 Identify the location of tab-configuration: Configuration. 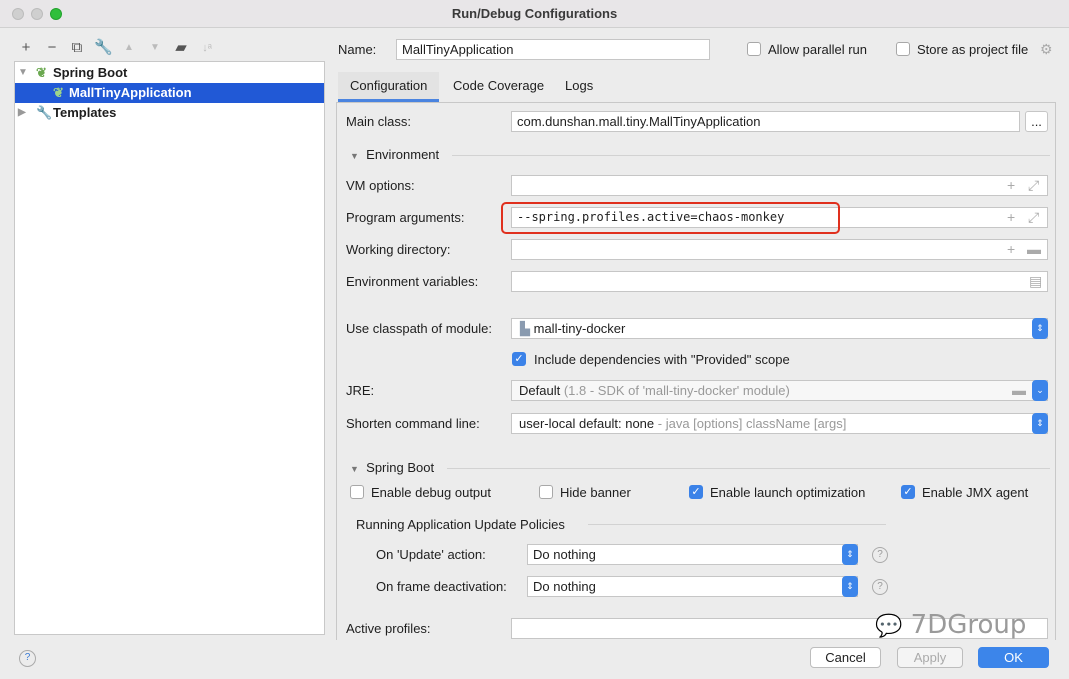
(389, 87).